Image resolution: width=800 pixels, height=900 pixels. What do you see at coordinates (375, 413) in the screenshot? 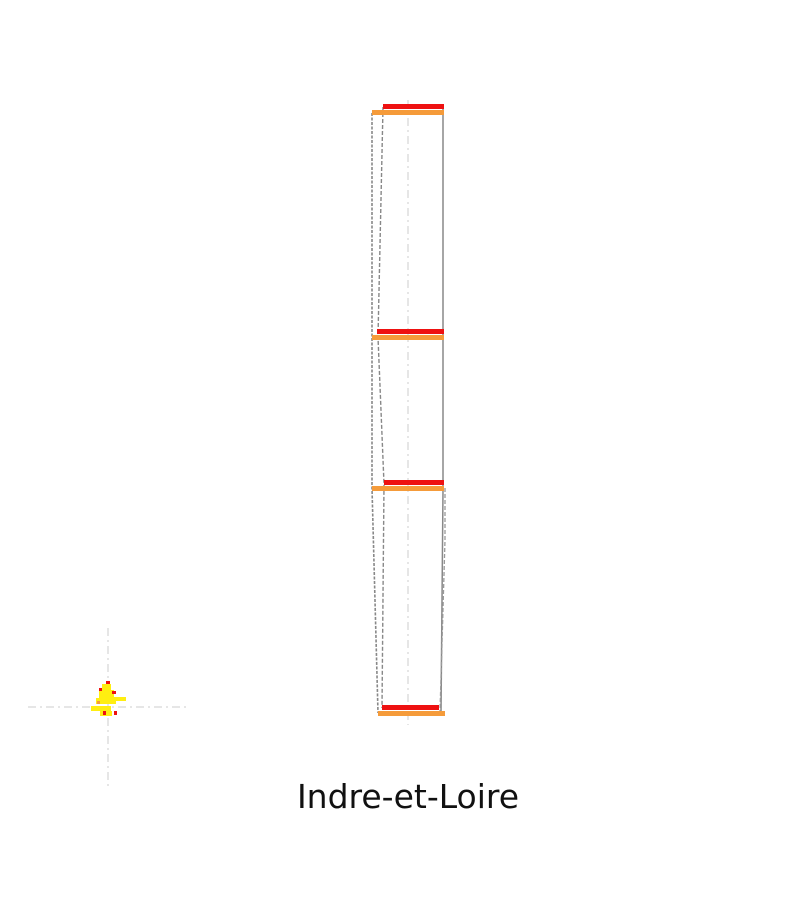
I see `outer-profile-left` at bounding box center [375, 413].